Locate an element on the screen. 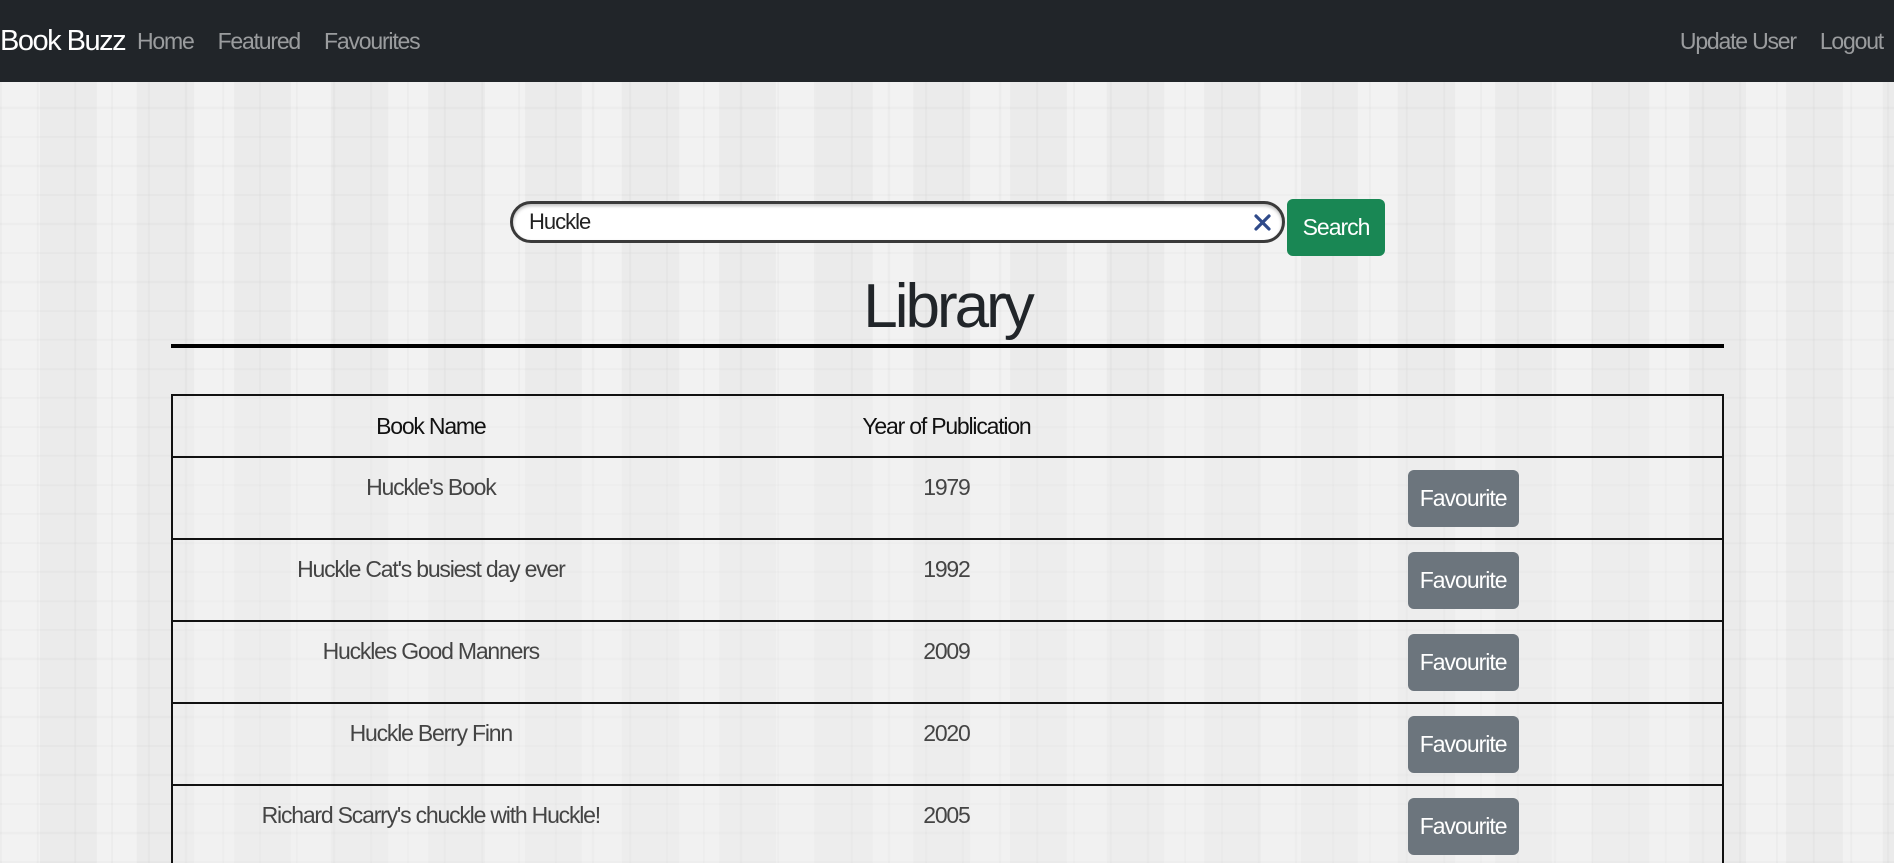 The width and height of the screenshot is (1894, 863). book-name-cell: Huckles Good Manners is located at coordinates (430, 662).